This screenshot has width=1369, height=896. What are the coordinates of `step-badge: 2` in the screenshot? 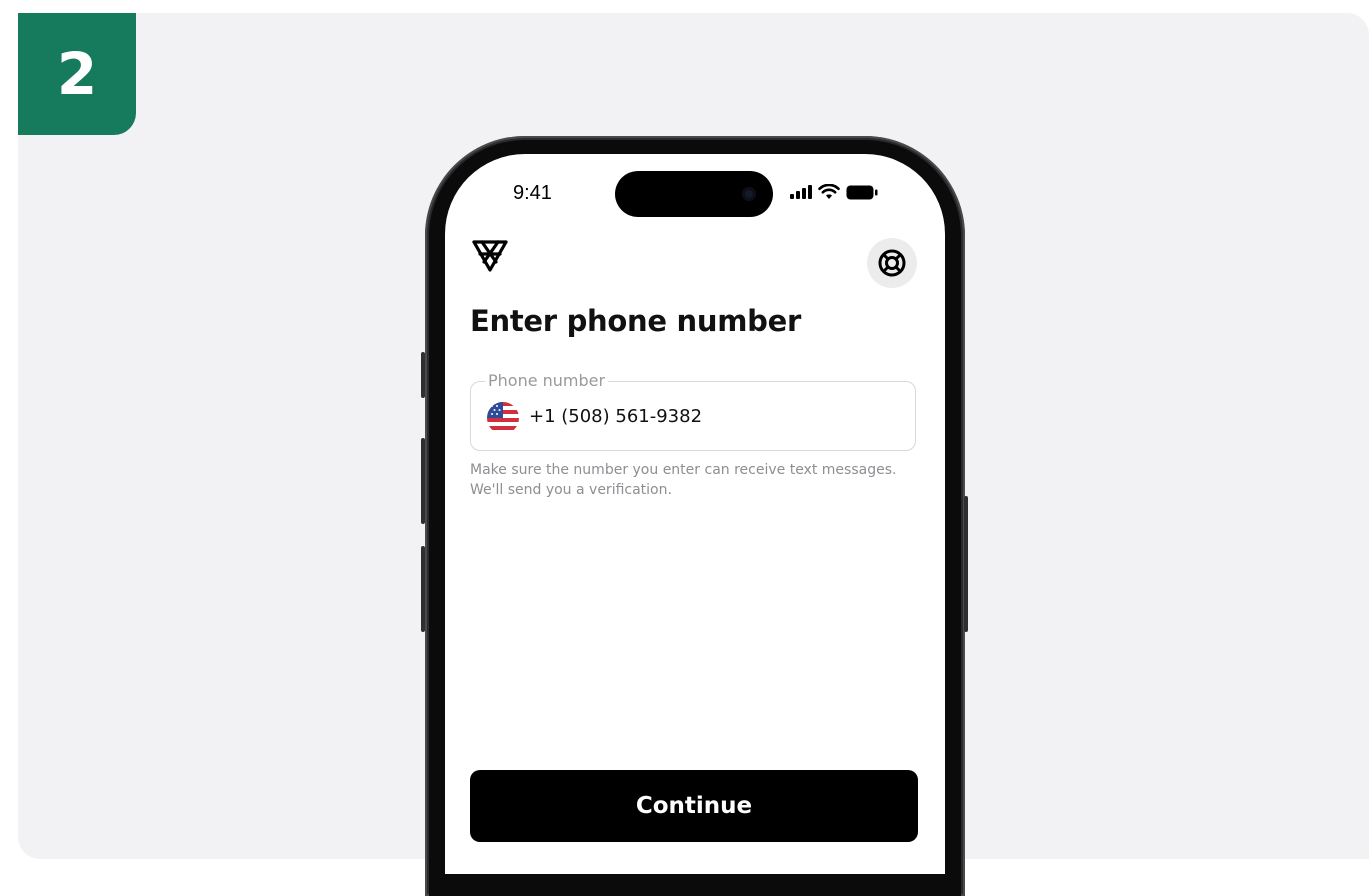 It's located at (77, 74).